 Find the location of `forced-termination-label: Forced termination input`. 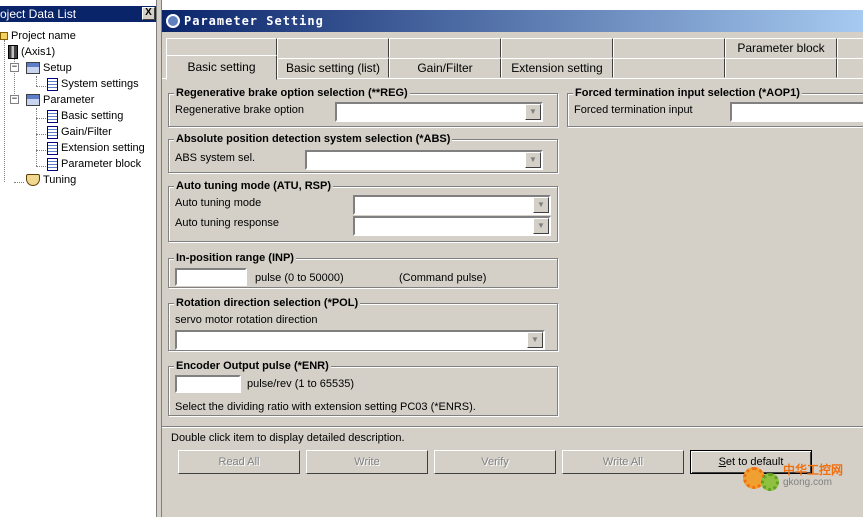

forced-termination-label: Forced termination input is located at coordinates (633, 110).